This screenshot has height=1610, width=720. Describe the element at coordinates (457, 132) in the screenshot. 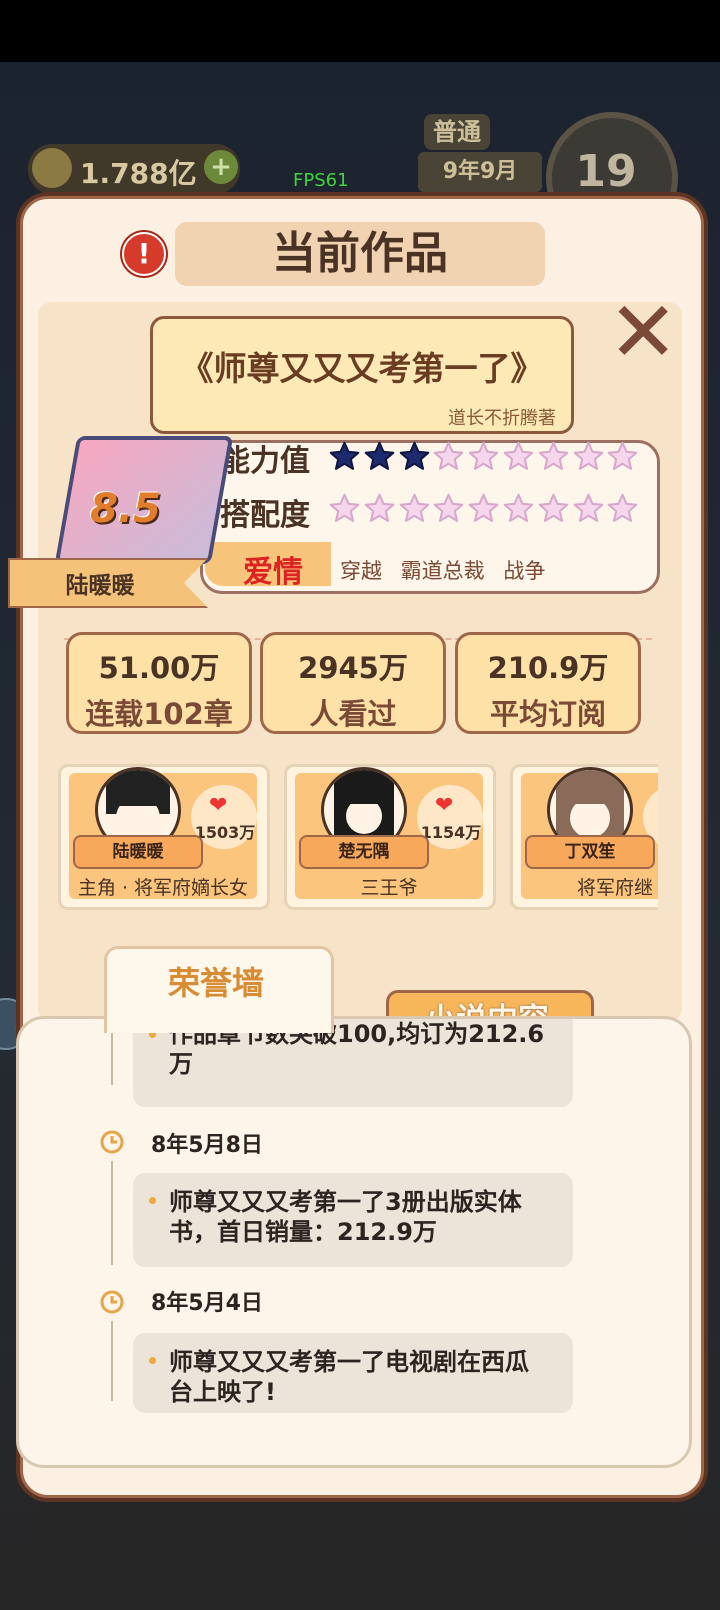

I see `difficulty-badge: 普通` at that location.